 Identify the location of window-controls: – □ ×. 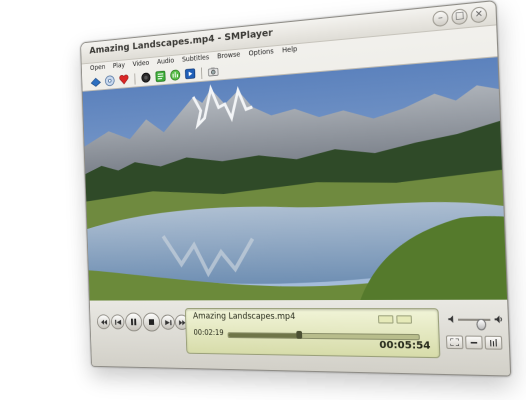
(459, 16).